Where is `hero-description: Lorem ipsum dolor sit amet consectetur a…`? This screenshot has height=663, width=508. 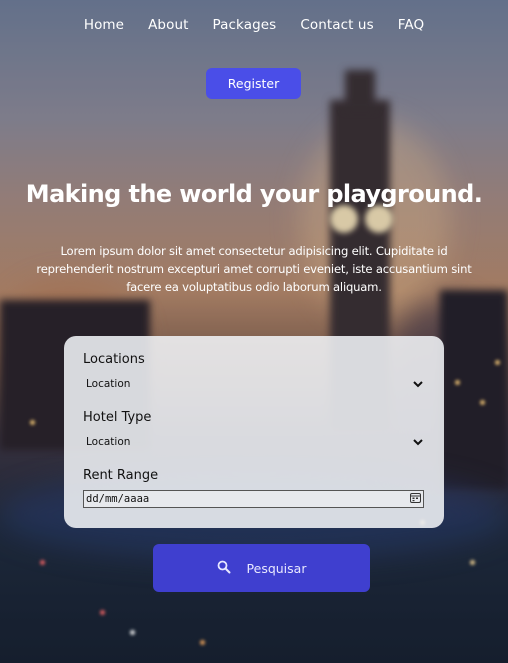 hero-description: Lorem ipsum dolor sit amet consectetur a… is located at coordinates (254, 269).